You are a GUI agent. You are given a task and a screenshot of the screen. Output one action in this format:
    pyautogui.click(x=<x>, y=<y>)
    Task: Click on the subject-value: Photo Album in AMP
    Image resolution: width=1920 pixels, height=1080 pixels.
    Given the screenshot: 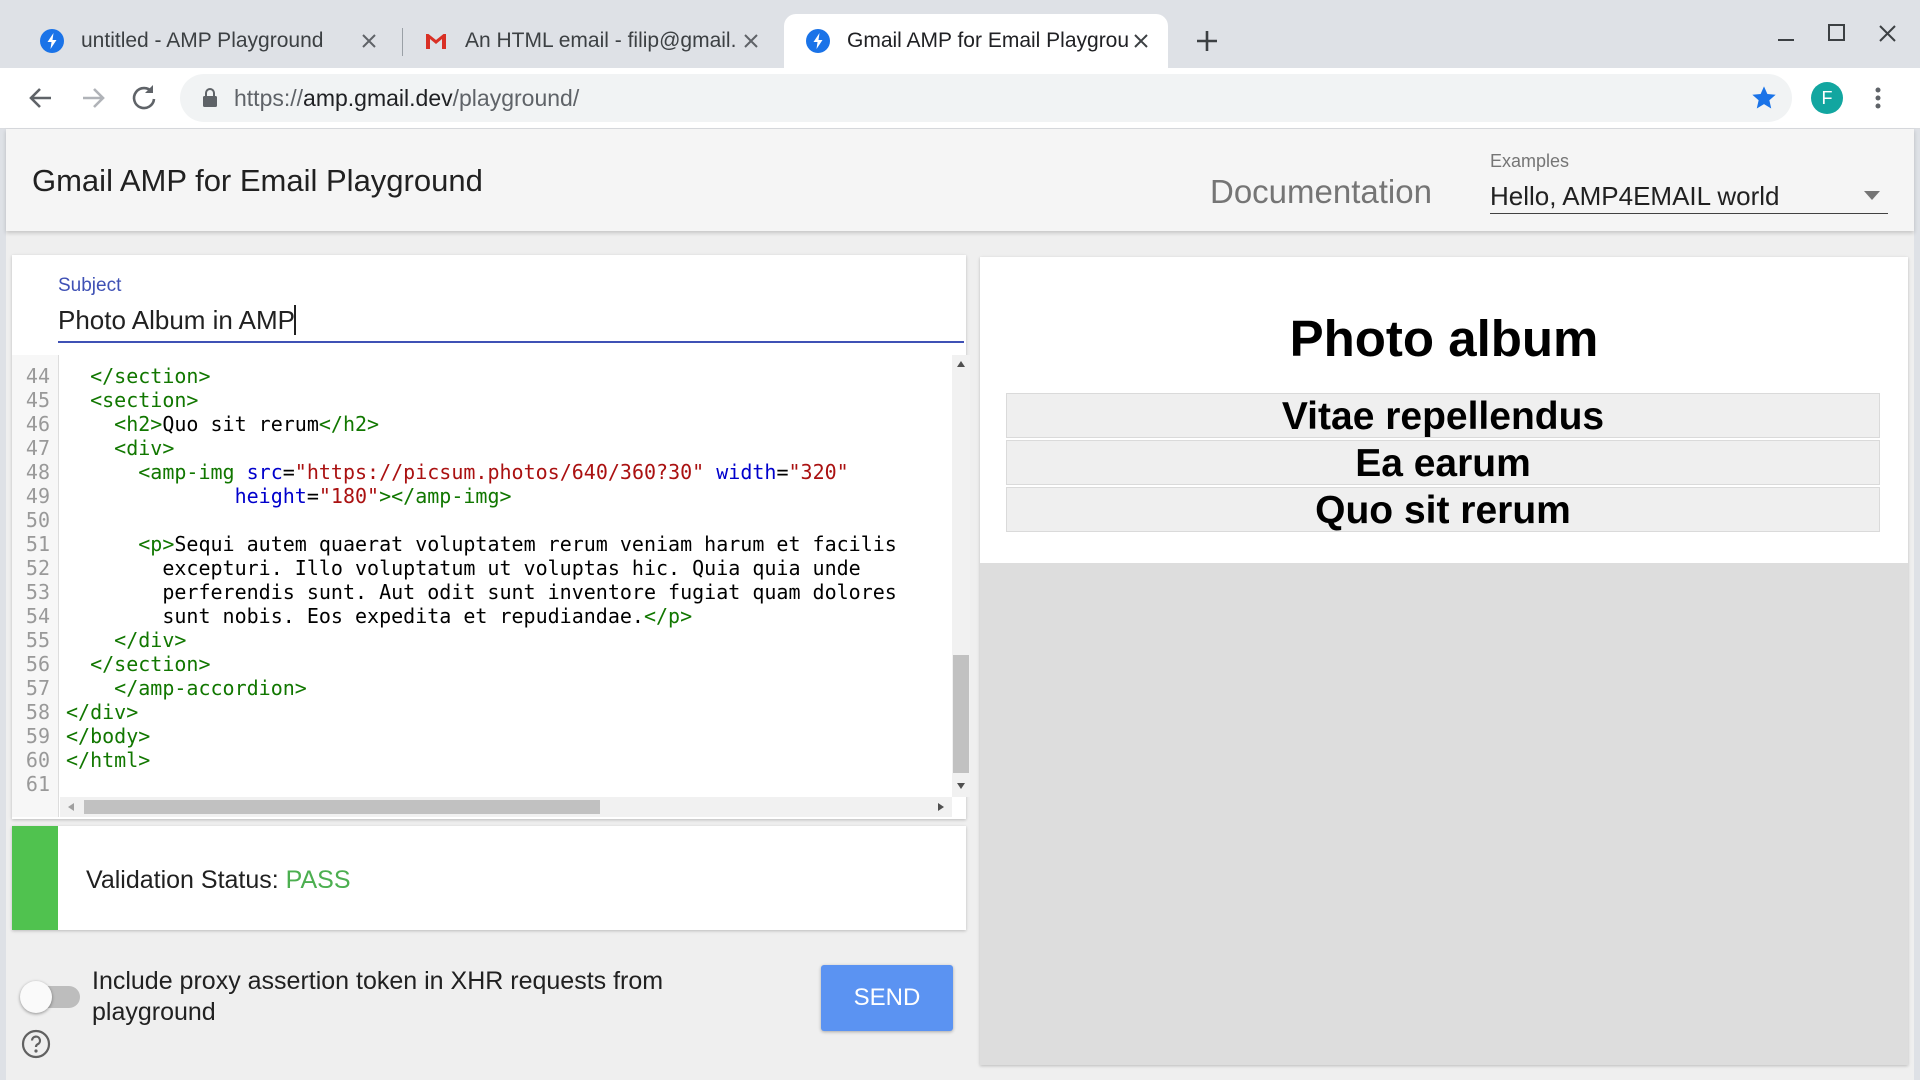 What is the action you would take?
    pyautogui.click(x=177, y=320)
    